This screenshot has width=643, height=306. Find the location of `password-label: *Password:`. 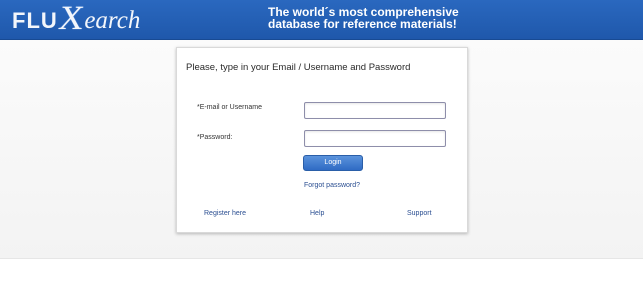

password-label: *Password: is located at coordinates (215, 137).